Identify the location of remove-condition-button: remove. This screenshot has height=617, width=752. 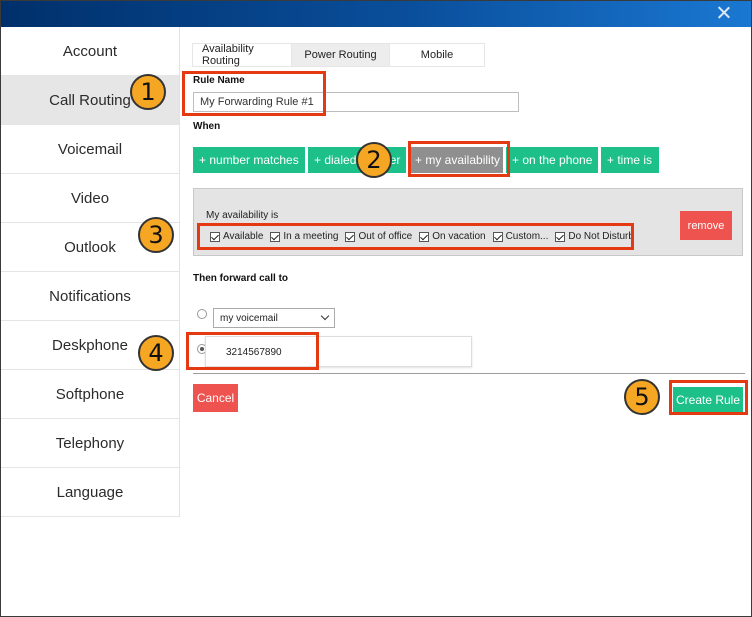
(706, 225).